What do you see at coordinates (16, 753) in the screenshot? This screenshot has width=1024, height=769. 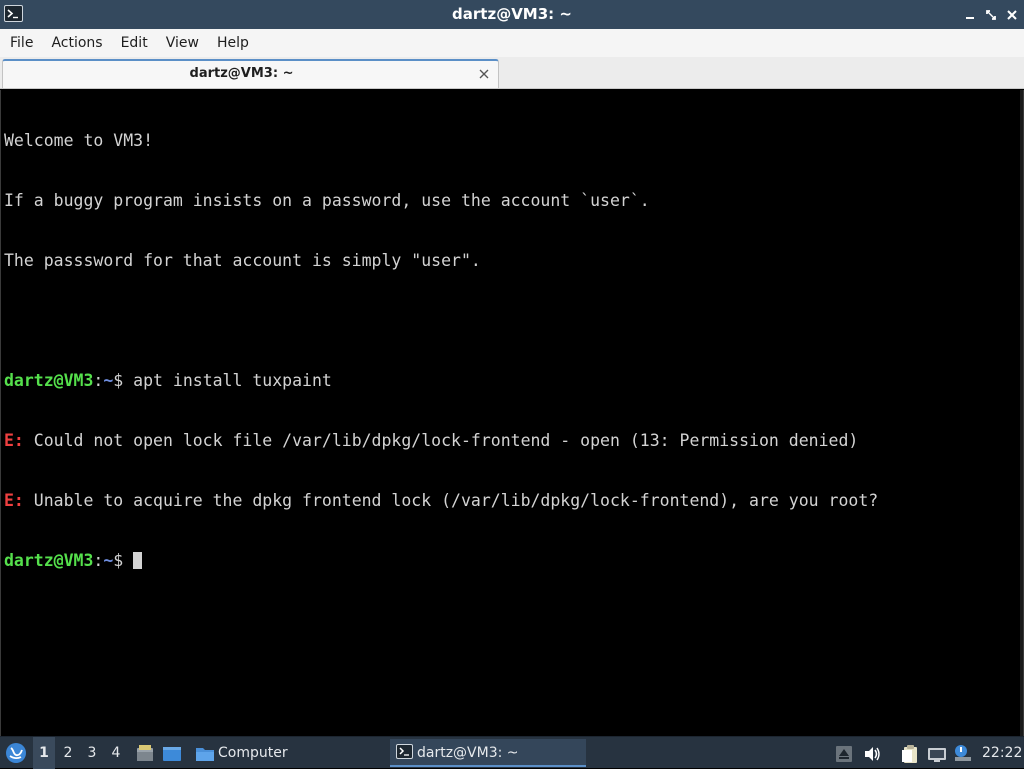 I see `start-menu-button` at bounding box center [16, 753].